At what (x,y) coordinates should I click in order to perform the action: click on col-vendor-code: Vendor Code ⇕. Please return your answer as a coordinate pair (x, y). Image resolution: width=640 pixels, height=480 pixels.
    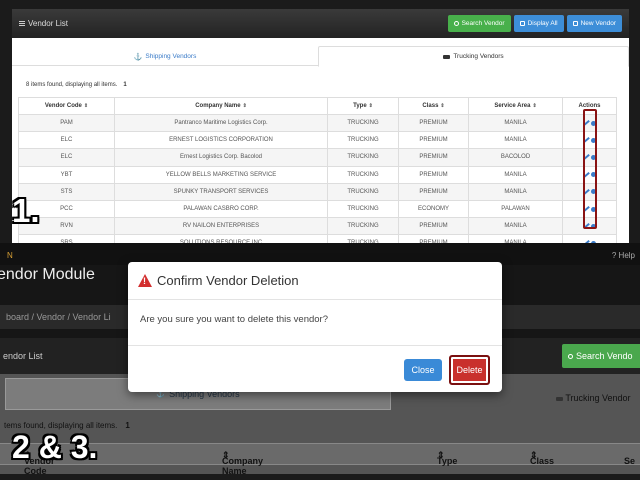
    Looking at the image, I should click on (66, 106).